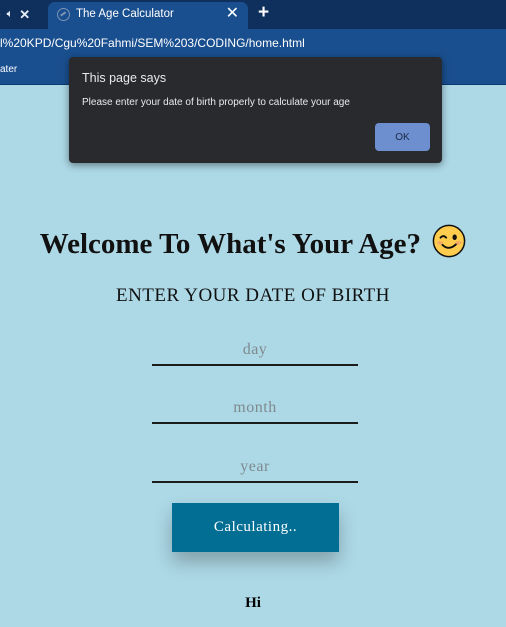 The height and width of the screenshot is (627, 506). I want to click on month-input, so click(255, 409).